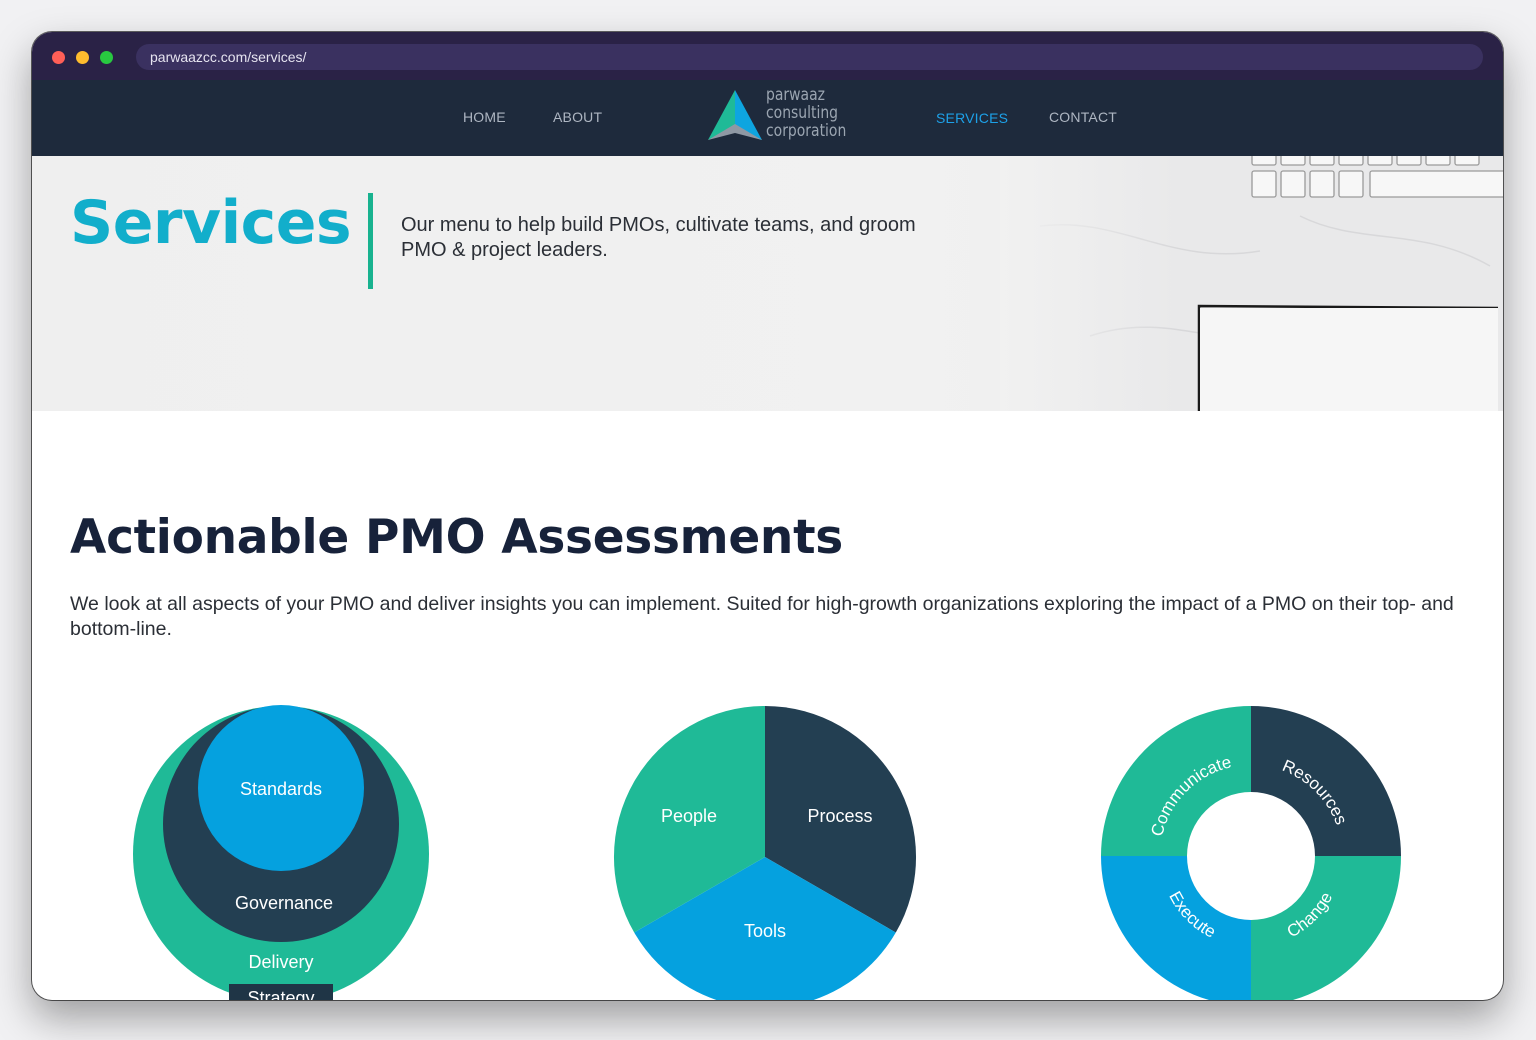 This screenshot has height=1040, width=1536. What do you see at coordinates (281, 852) in the screenshot?
I see `nested-circles-diagram: Standards Governance Delivery Strategy` at bounding box center [281, 852].